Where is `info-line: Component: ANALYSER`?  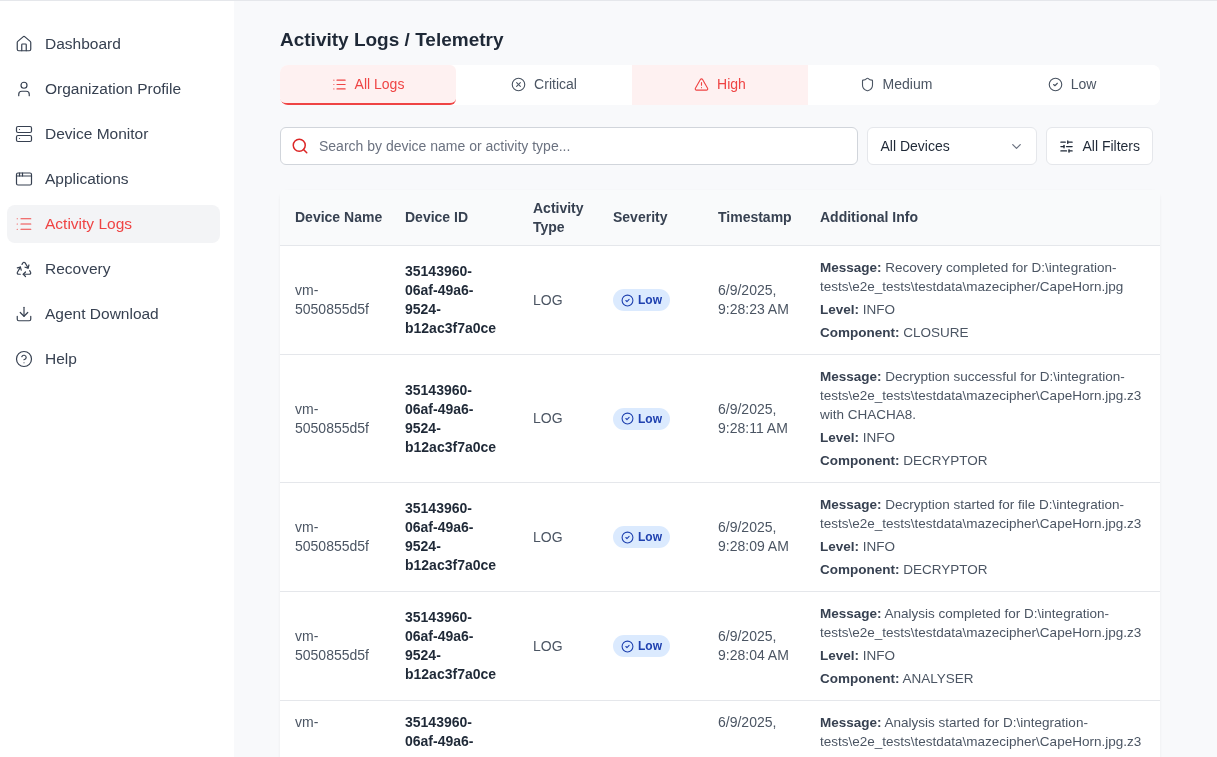 info-line: Component: ANALYSER is located at coordinates (897, 679).